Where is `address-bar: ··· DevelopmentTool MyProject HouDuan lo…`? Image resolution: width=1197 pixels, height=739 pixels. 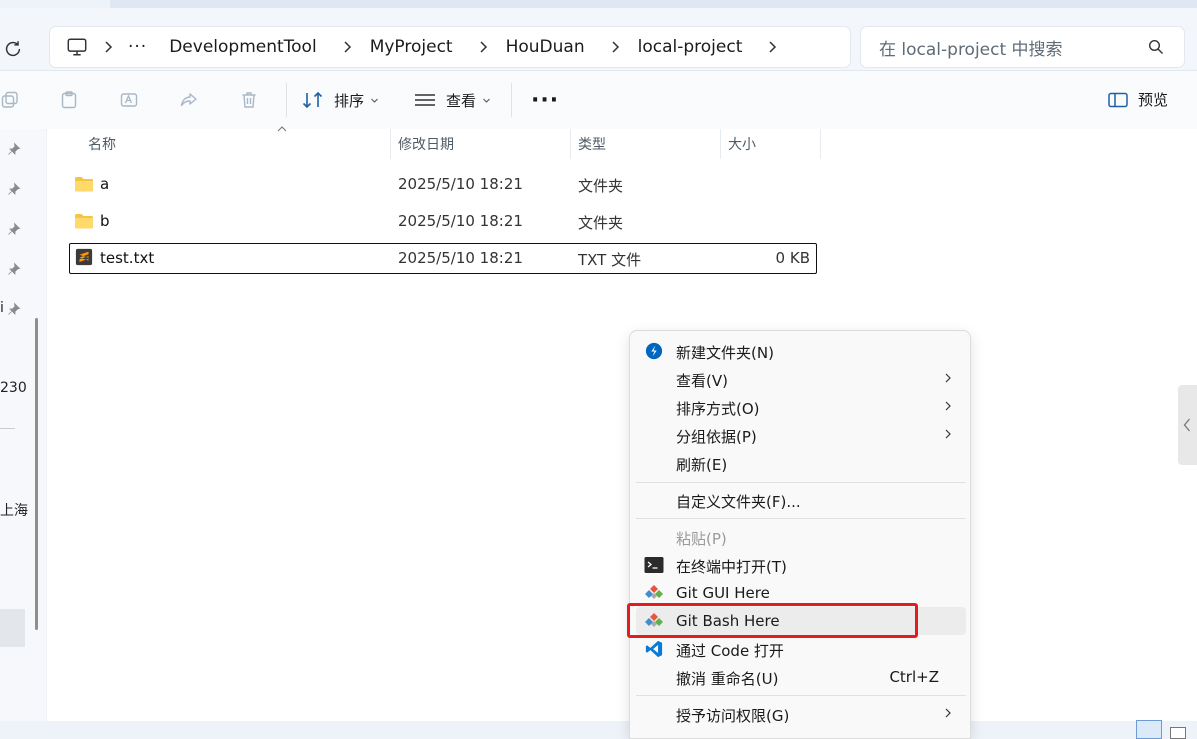 address-bar: ··· DevelopmentTool MyProject HouDuan lo… is located at coordinates (450, 47).